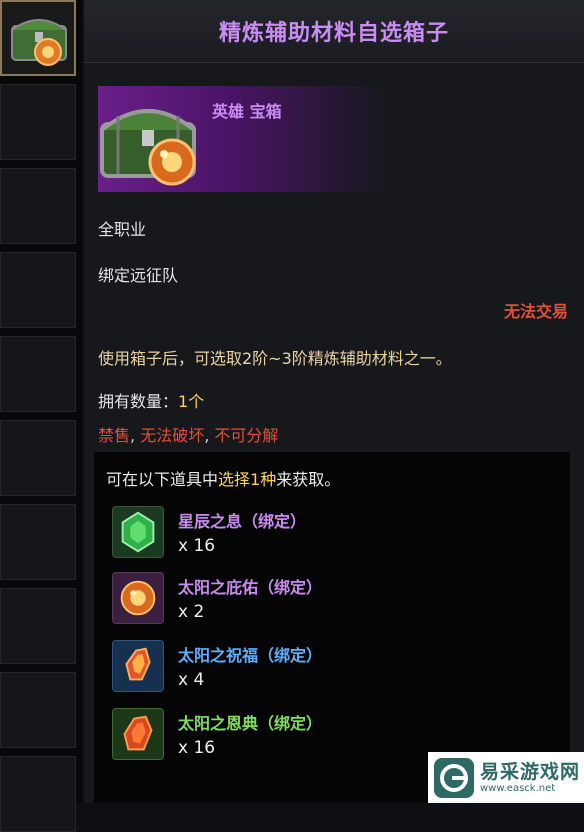 Image resolution: width=584 pixels, height=832 pixels. Describe the element at coordinates (250, 655) in the screenshot. I see `reward-name: 太阳之祝福（绑定）` at that location.